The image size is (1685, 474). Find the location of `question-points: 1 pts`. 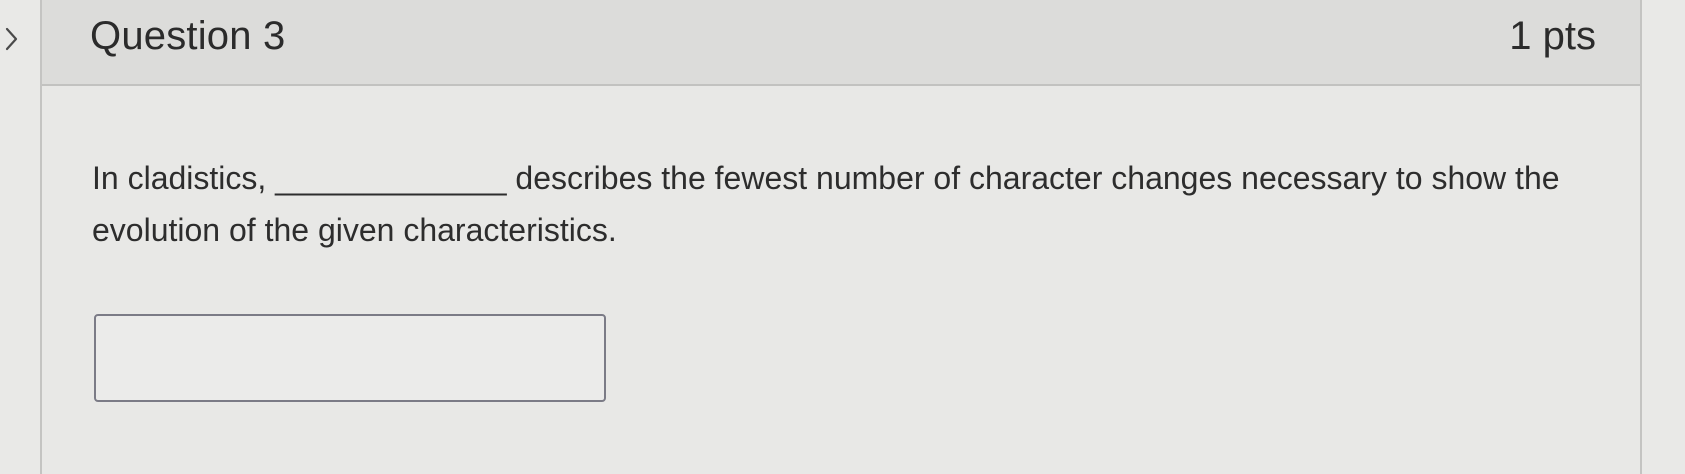

question-points: 1 pts is located at coordinates (1552, 36).